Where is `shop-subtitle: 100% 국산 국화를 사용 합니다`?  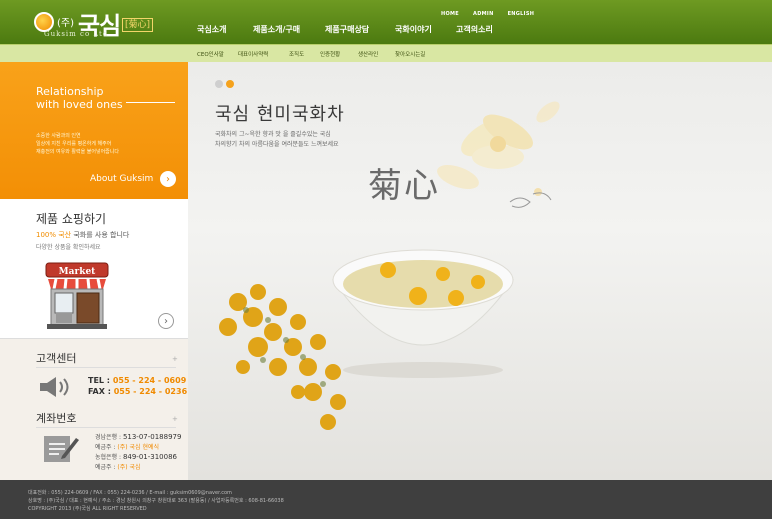 shop-subtitle: 100% 국산 국화를 사용 합니다 is located at coordinates (82, 235).